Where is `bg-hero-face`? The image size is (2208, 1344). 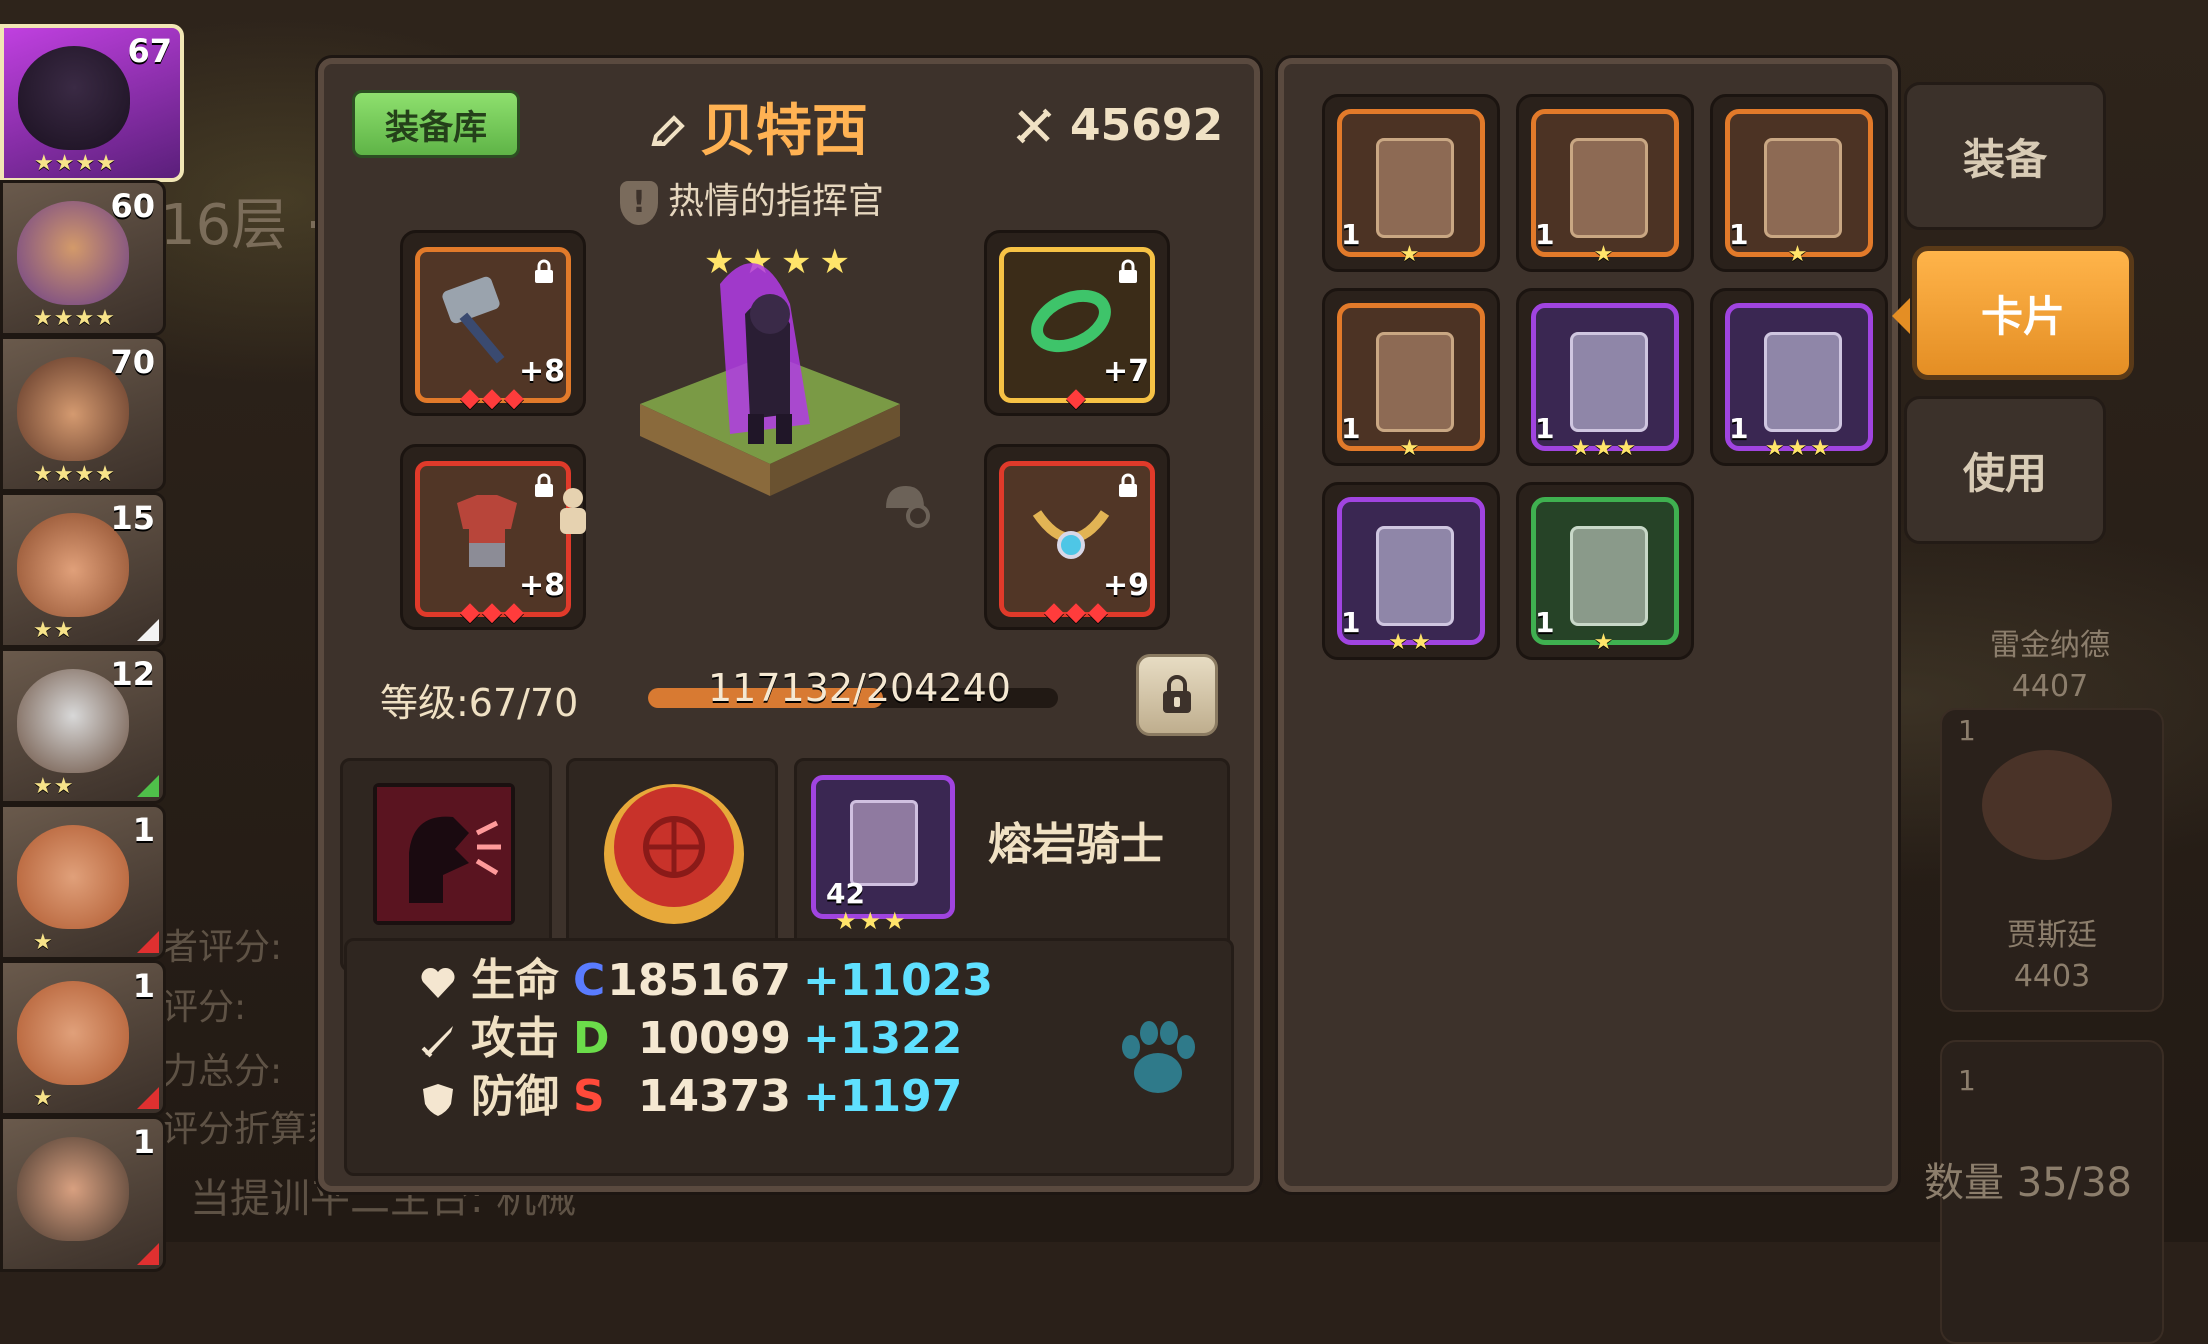
bg-hero-face is located at coordinates (2047, 805).